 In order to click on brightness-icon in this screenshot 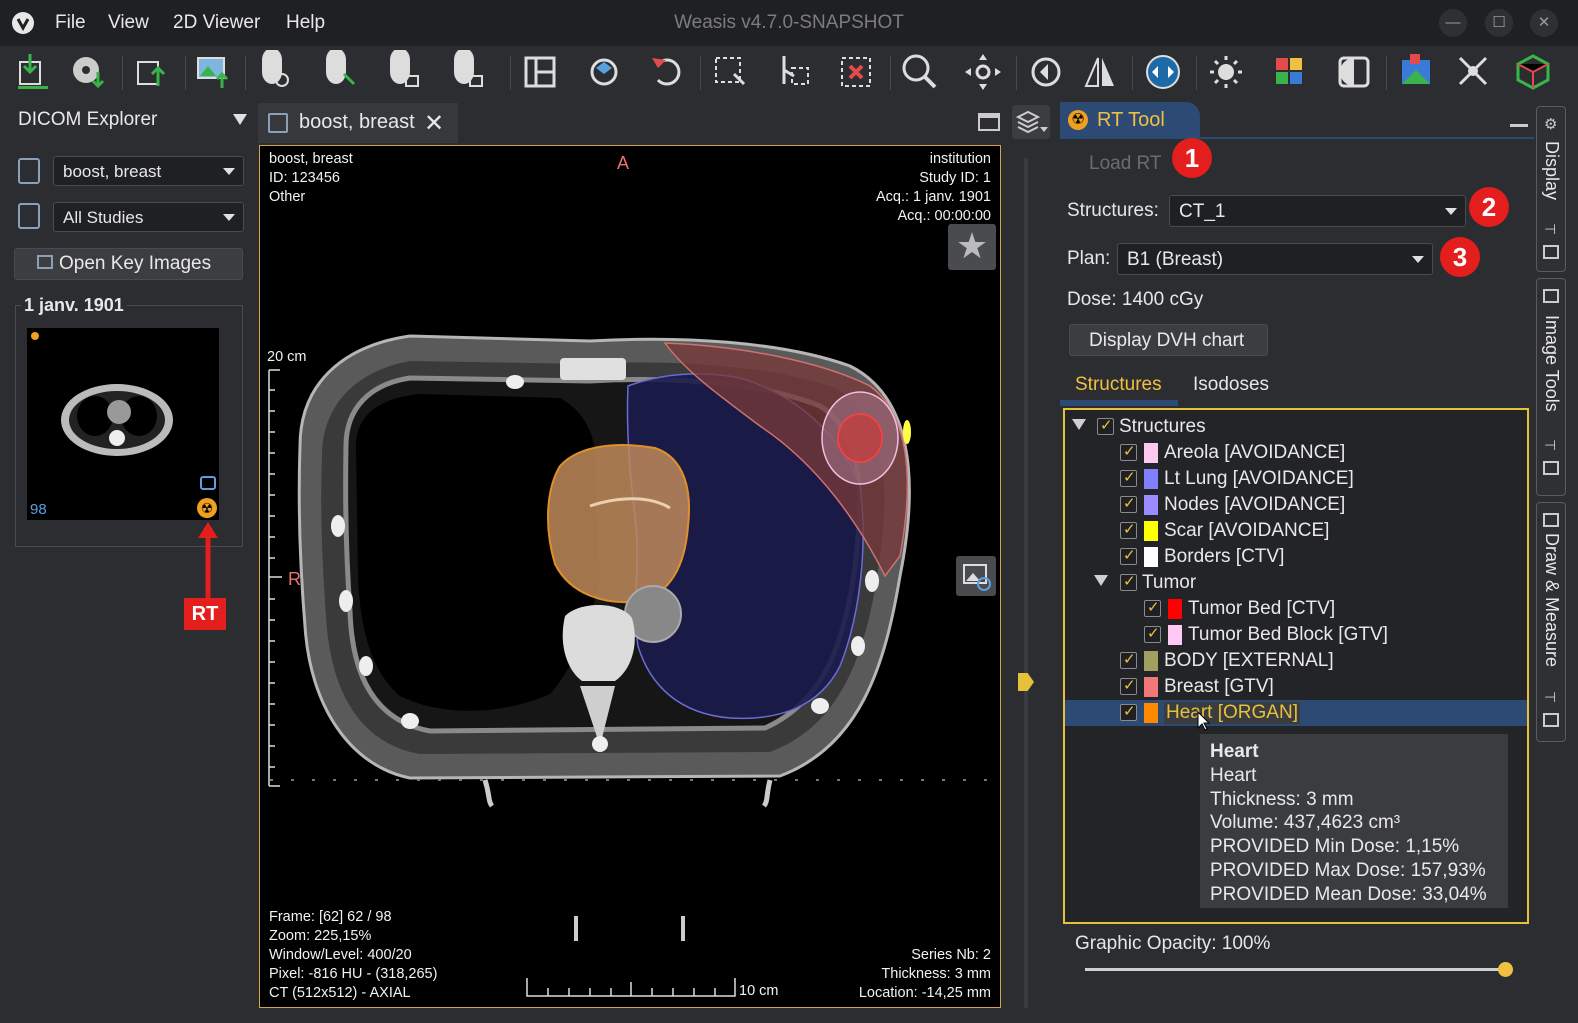, I will do `click(1227, 72)`.